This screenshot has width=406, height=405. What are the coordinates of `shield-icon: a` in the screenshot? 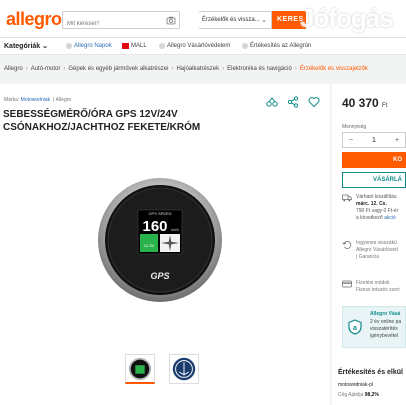 It's located at (355, 327).